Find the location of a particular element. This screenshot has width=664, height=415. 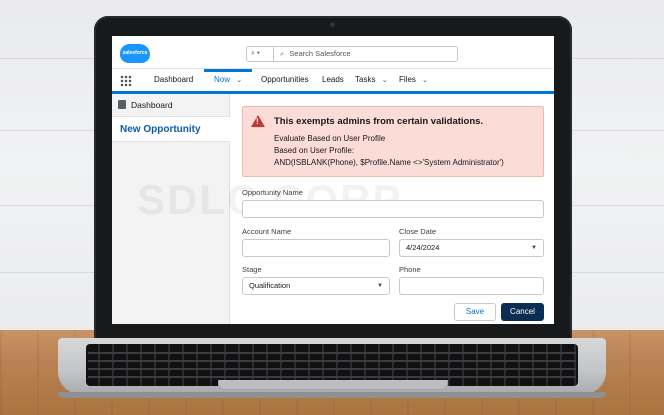

nav-item-leads: Leads is located at coordinates (333, 79).